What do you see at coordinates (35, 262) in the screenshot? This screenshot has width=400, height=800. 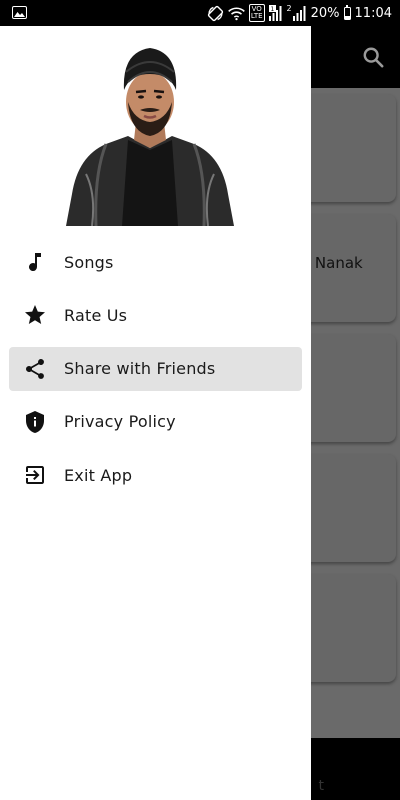 I see `music-note-icon` at bounding box center [35, 262].